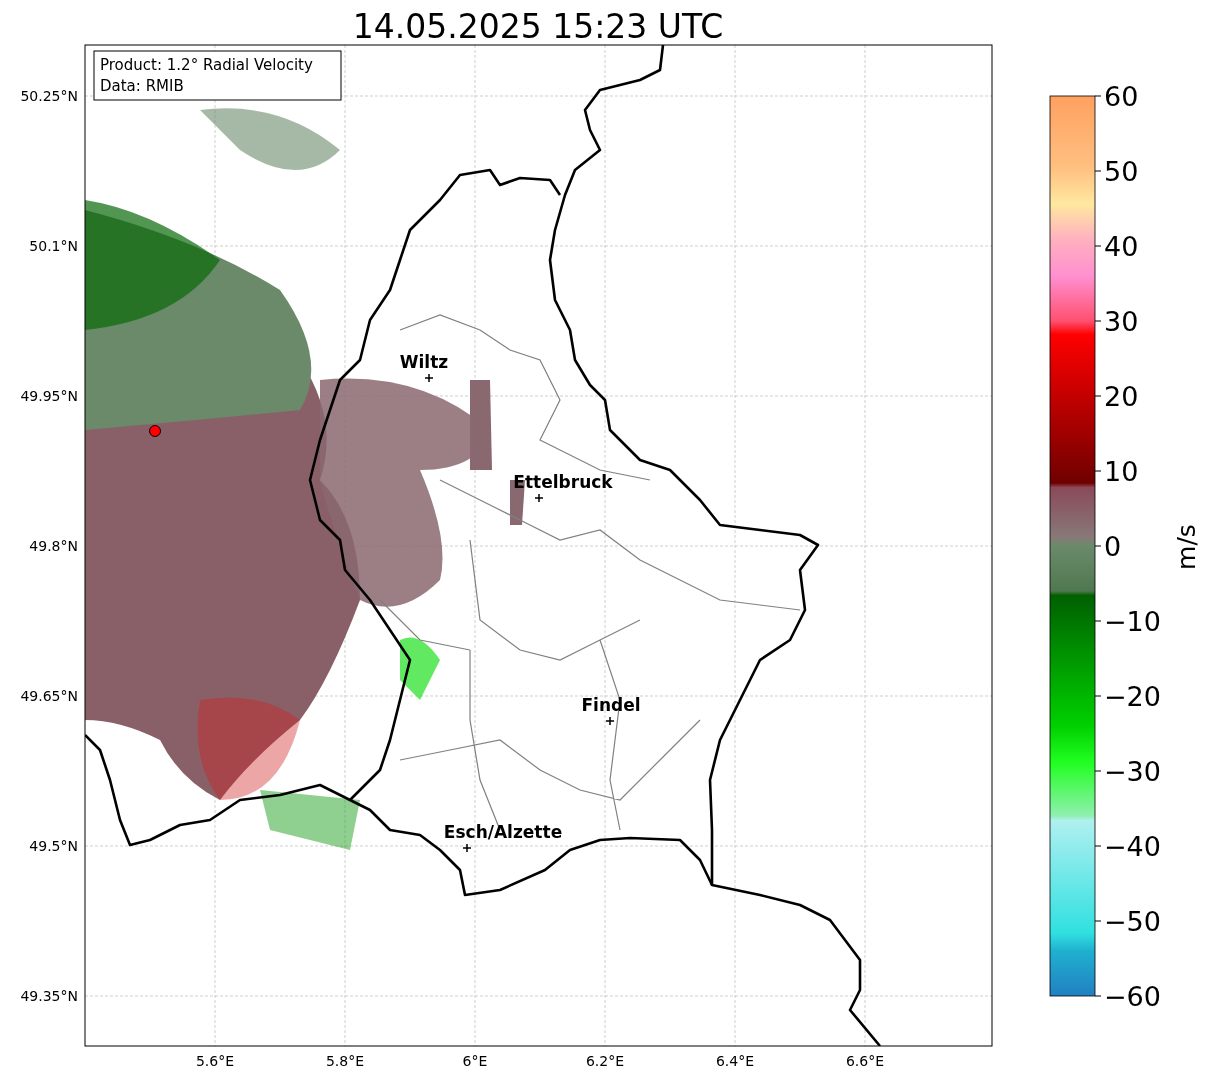 The width and height of the screenshot is (1207, 1081). What do you see at coordinates (1121, 321) in the screenshot?
I see `colorbar-label: 30` at bounding box center [1121, 321].